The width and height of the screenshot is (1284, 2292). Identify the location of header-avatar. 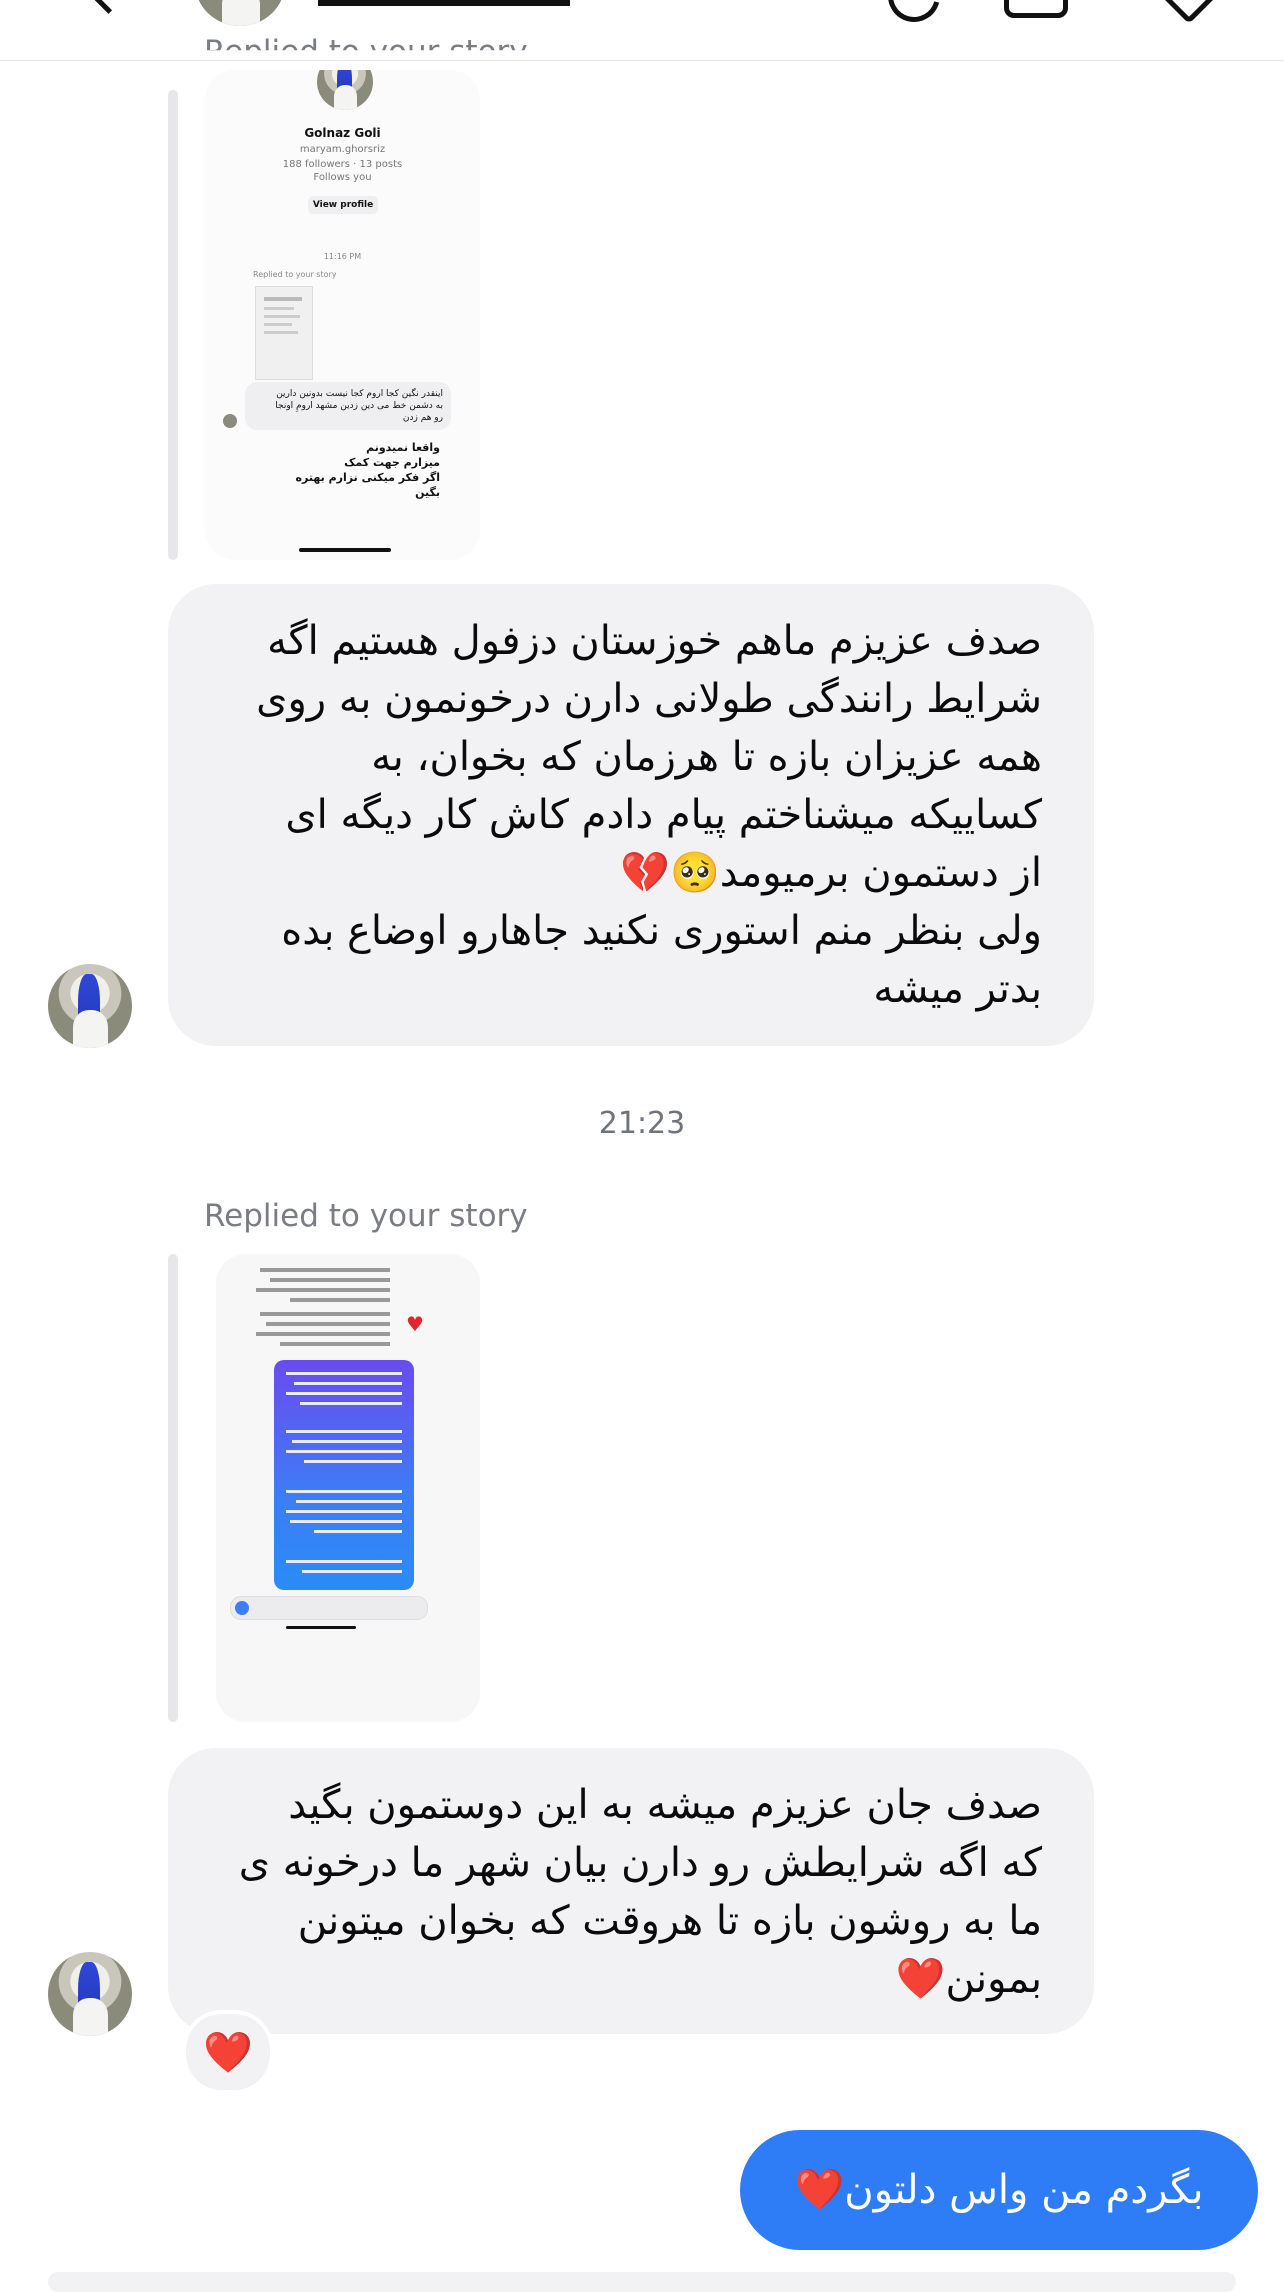
(240, 13).